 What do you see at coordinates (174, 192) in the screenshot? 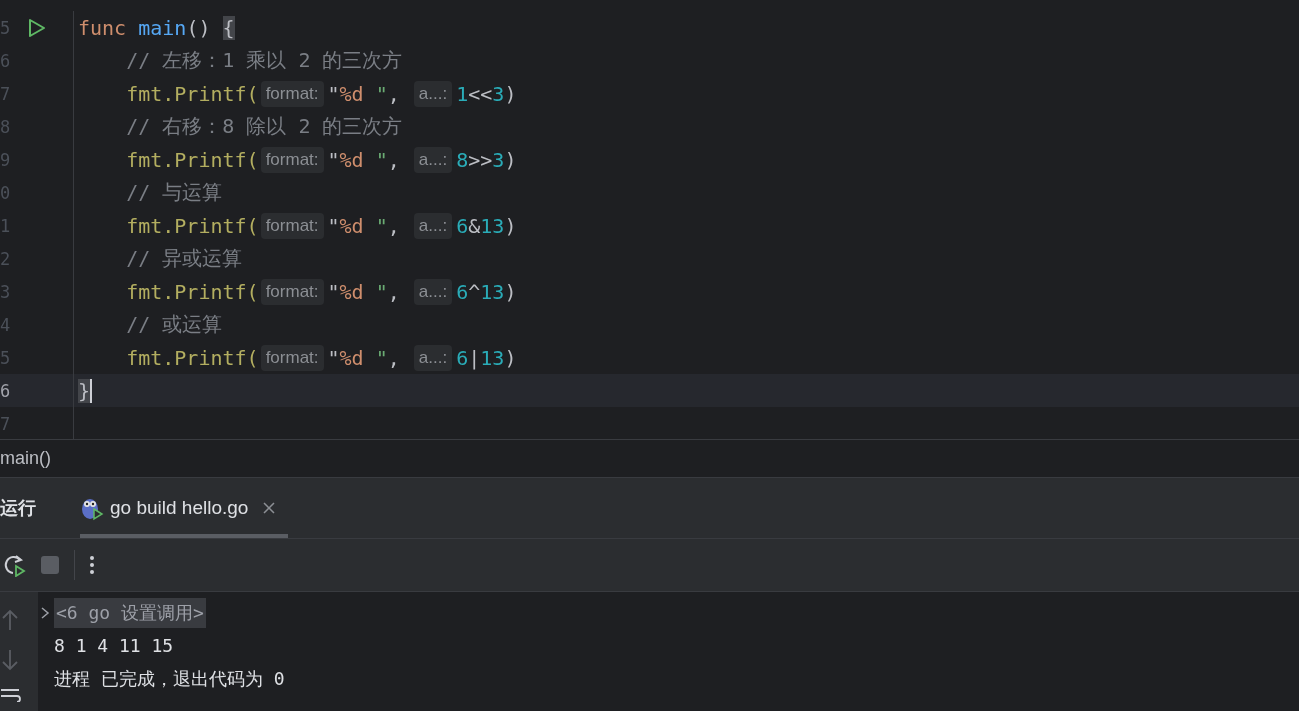
I see `code-text: // 与运算` at bounding box center [174, 192].